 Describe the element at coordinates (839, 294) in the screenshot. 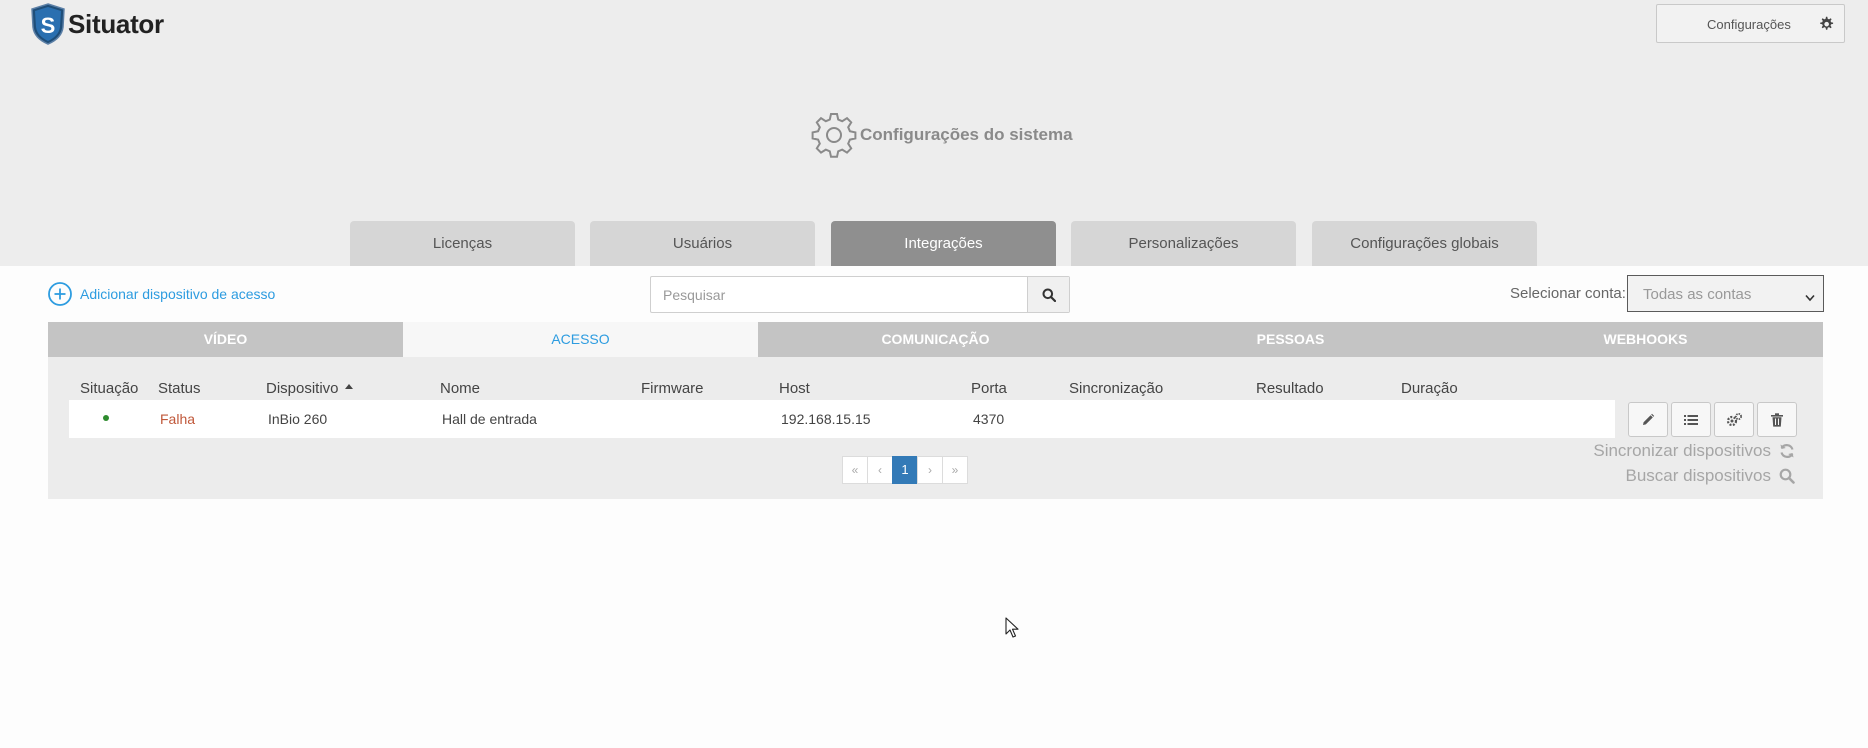

I see `search-input` at that location.